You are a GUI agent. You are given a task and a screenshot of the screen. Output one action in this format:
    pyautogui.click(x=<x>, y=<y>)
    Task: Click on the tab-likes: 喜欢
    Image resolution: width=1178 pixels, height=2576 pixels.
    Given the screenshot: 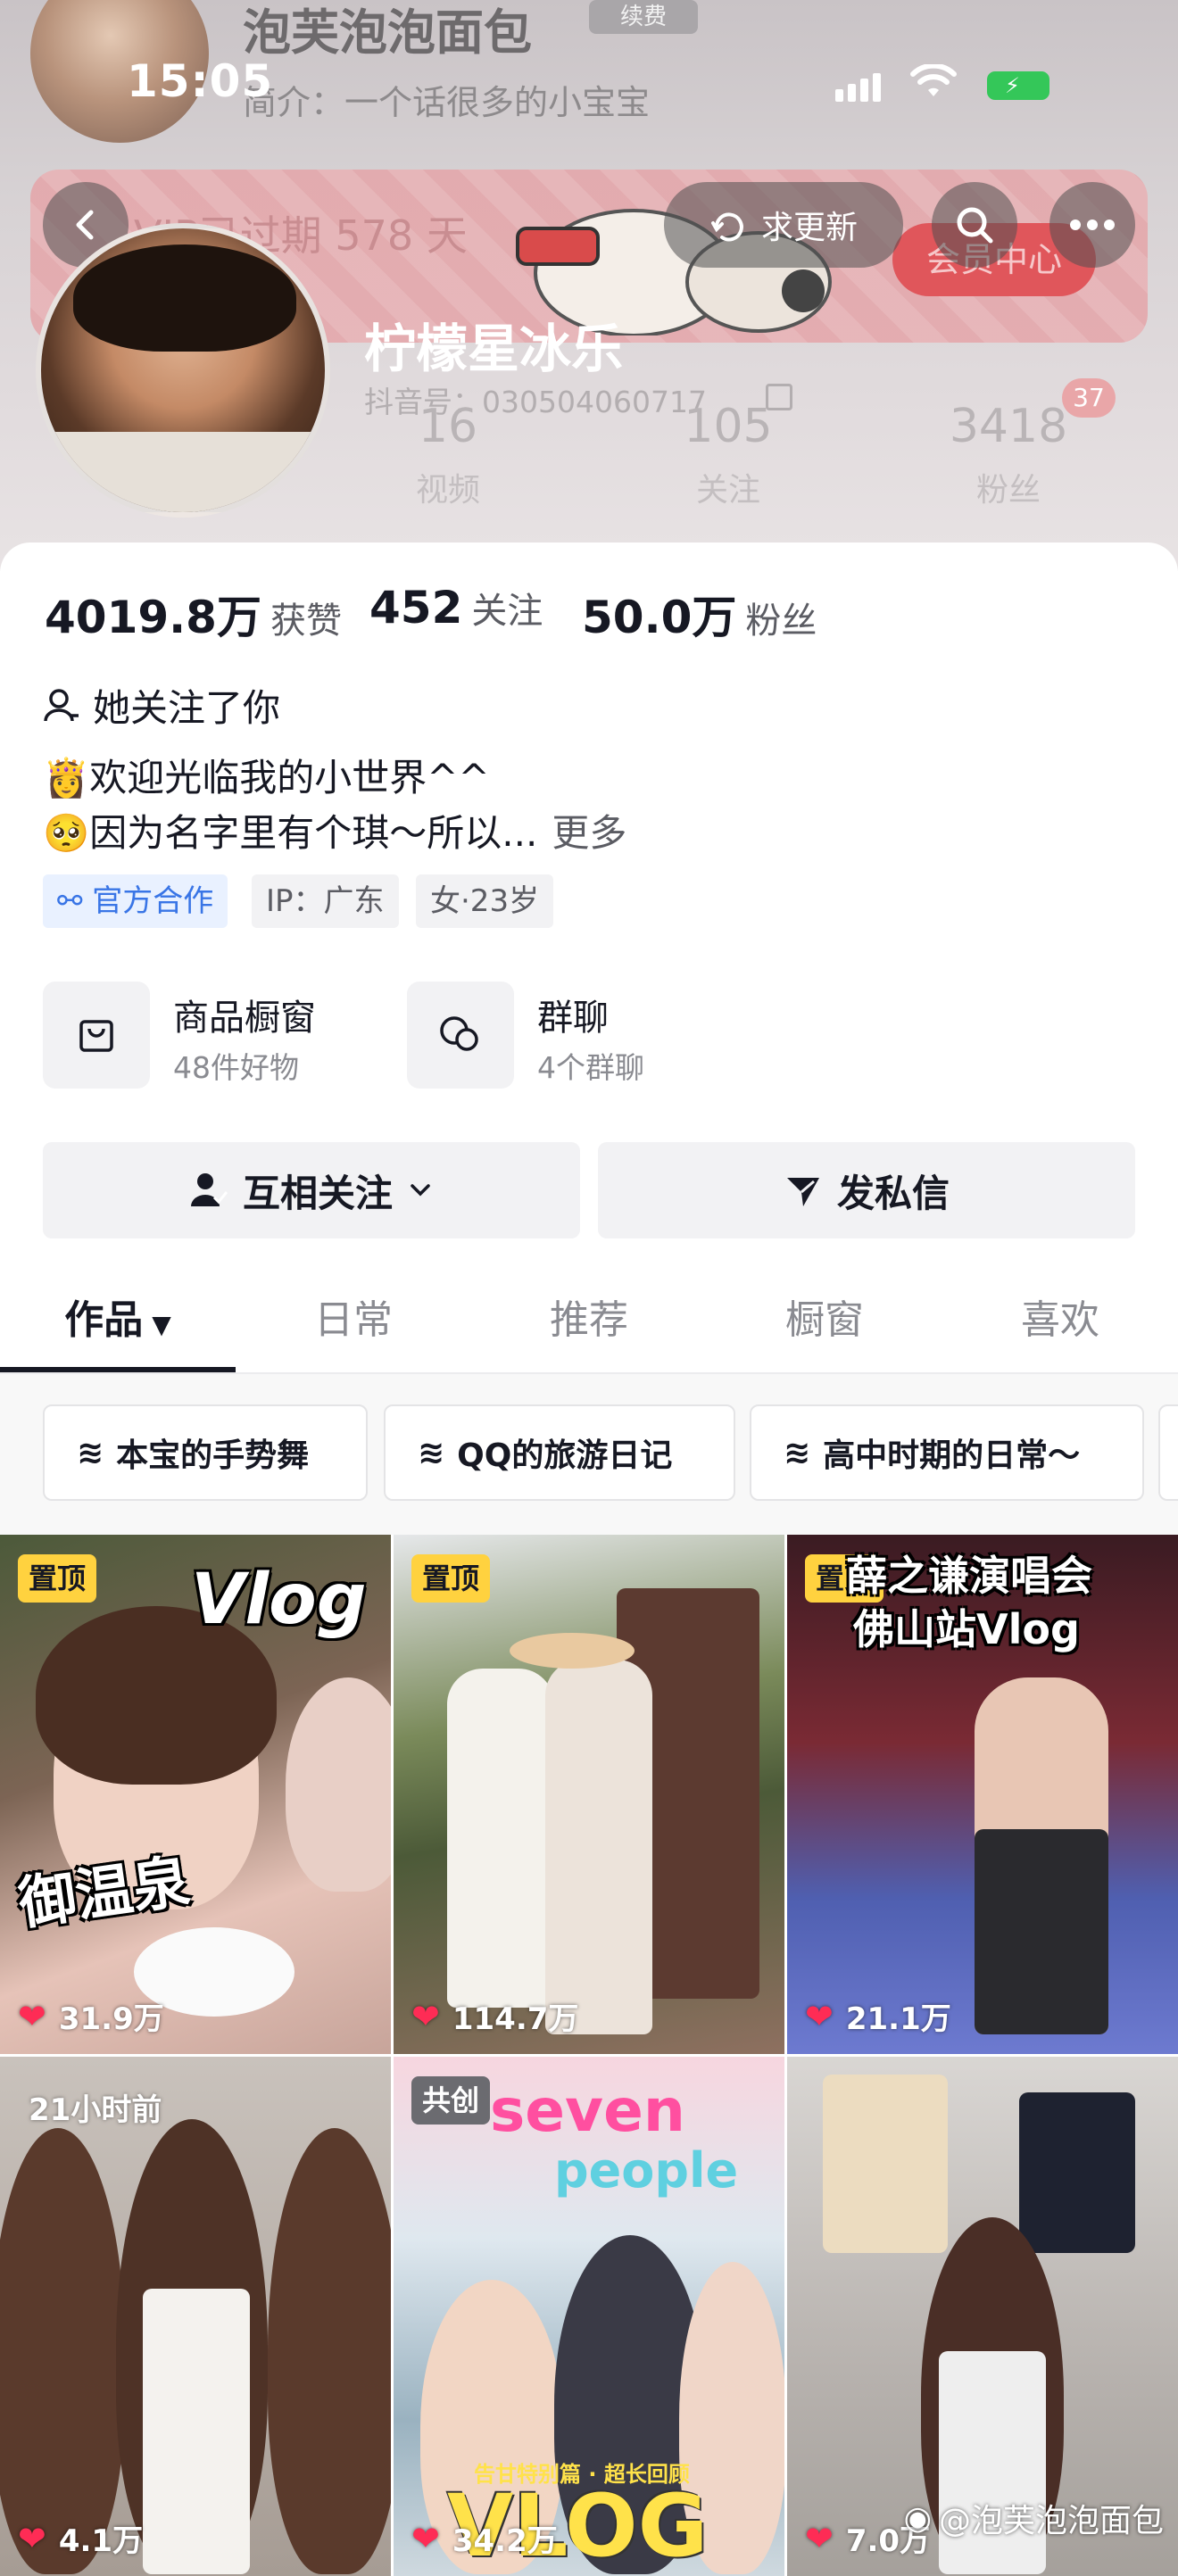 What is the action you would take?
    pyautogui.click(x=1060, y=1320)
    